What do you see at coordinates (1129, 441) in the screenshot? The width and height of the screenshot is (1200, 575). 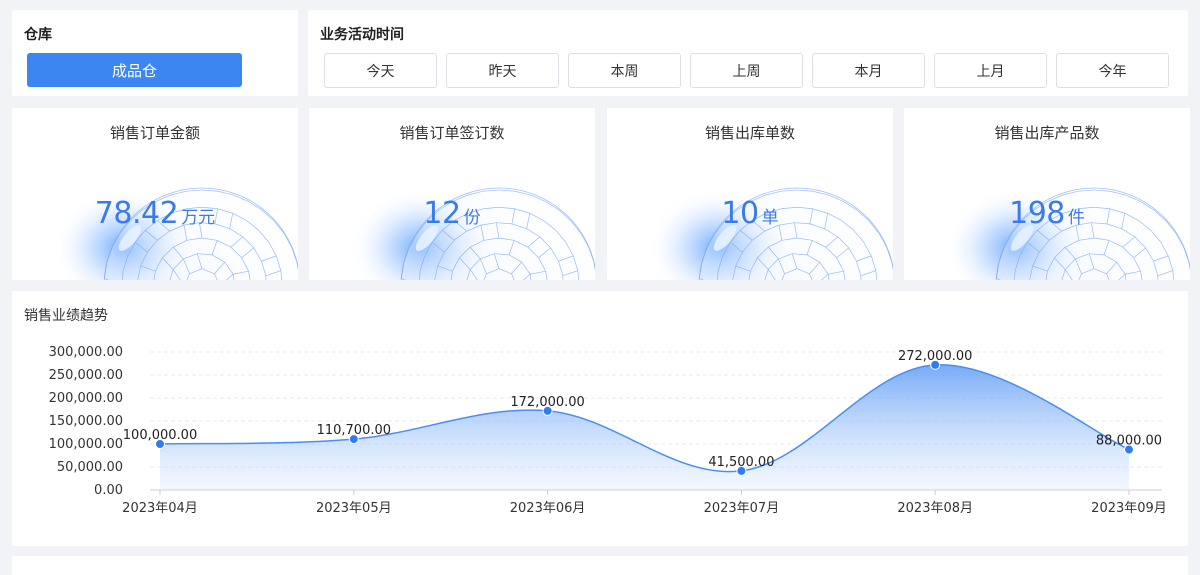 I see `data-label: 88,000.00` at bounding box center [1129, 441].